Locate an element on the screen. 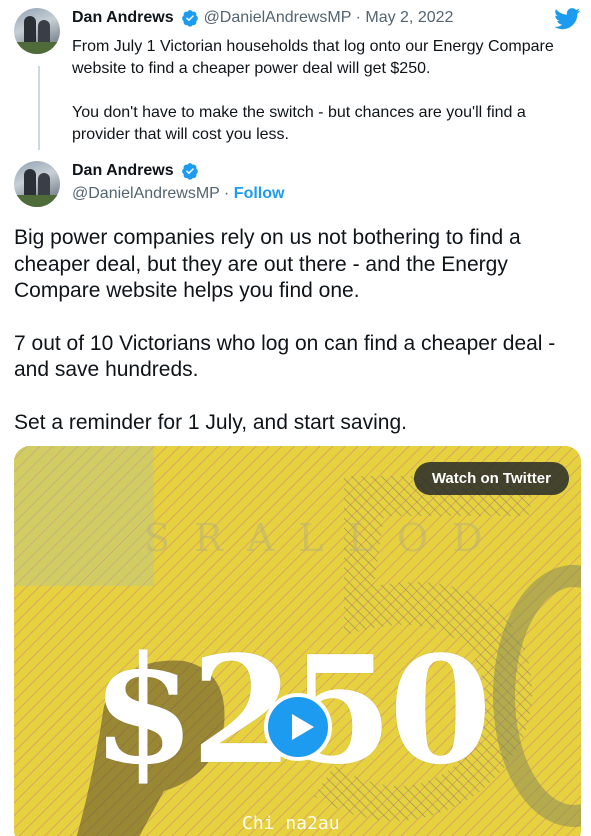  quoted-author-handle: @DanielAndrewsMP is located at coordinates (278, 17).